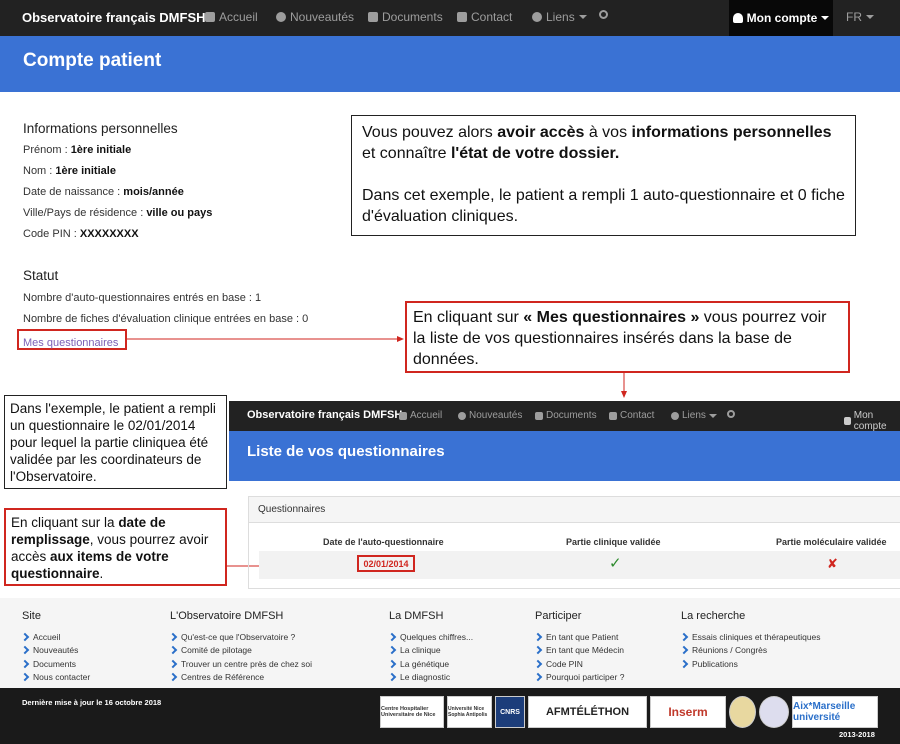  I want to click on inset-nav-search, so click(731, 414).